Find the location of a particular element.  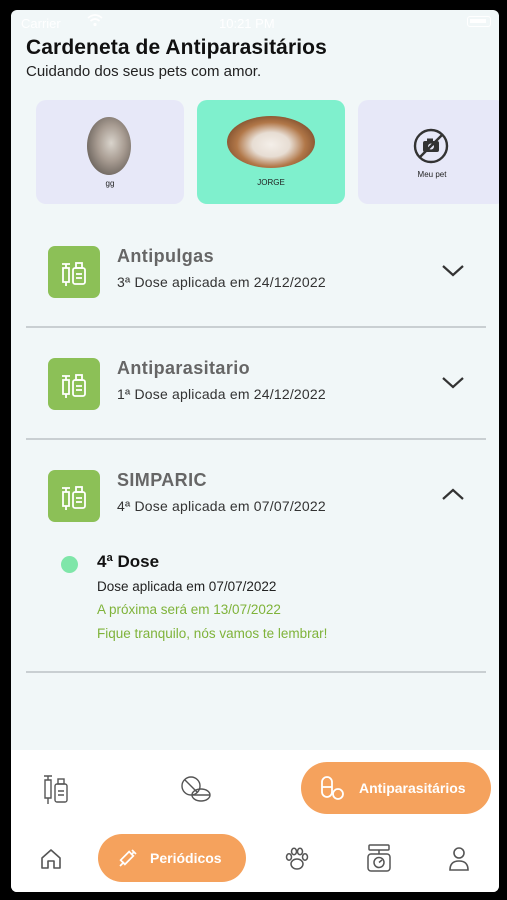

pet-photo-jorge is located at coordinates (271, 142).